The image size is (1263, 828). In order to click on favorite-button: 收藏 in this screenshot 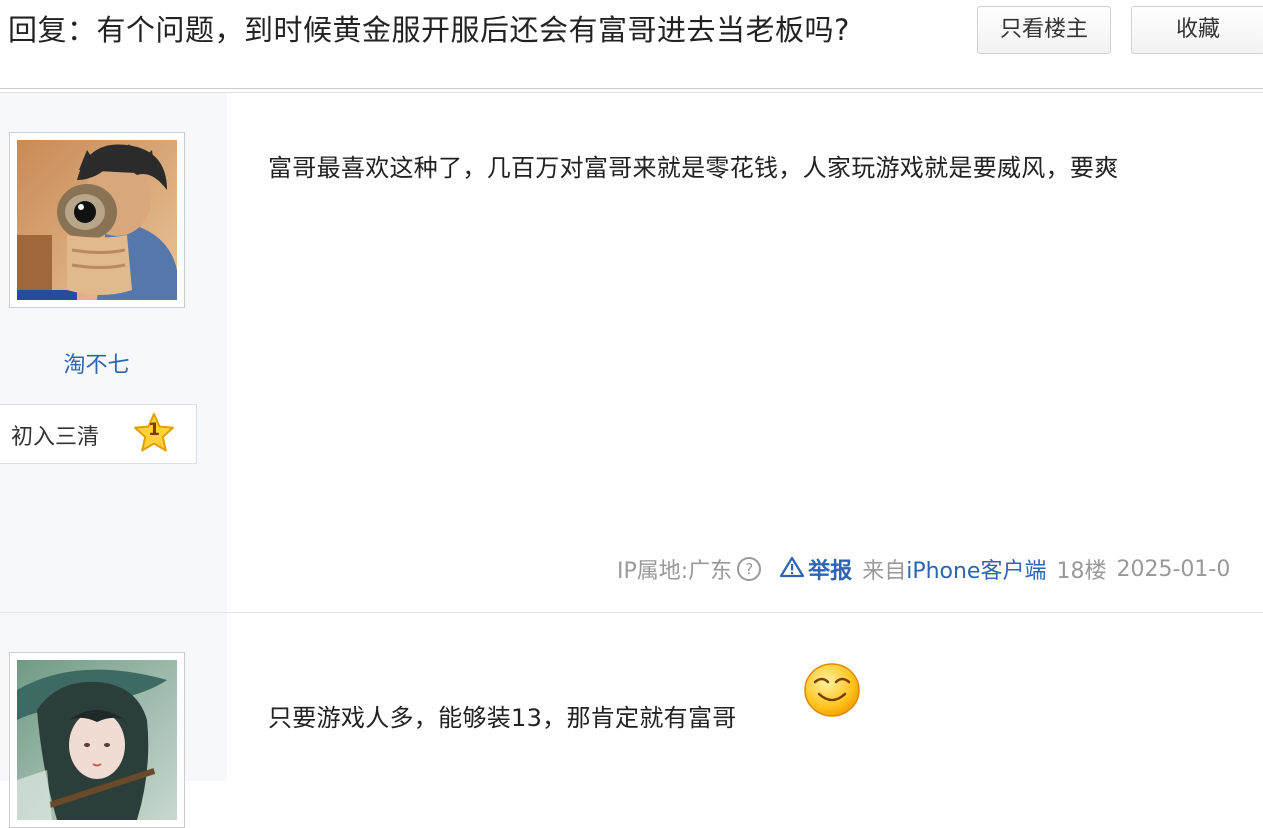, I will do `click(1197, 30)`.